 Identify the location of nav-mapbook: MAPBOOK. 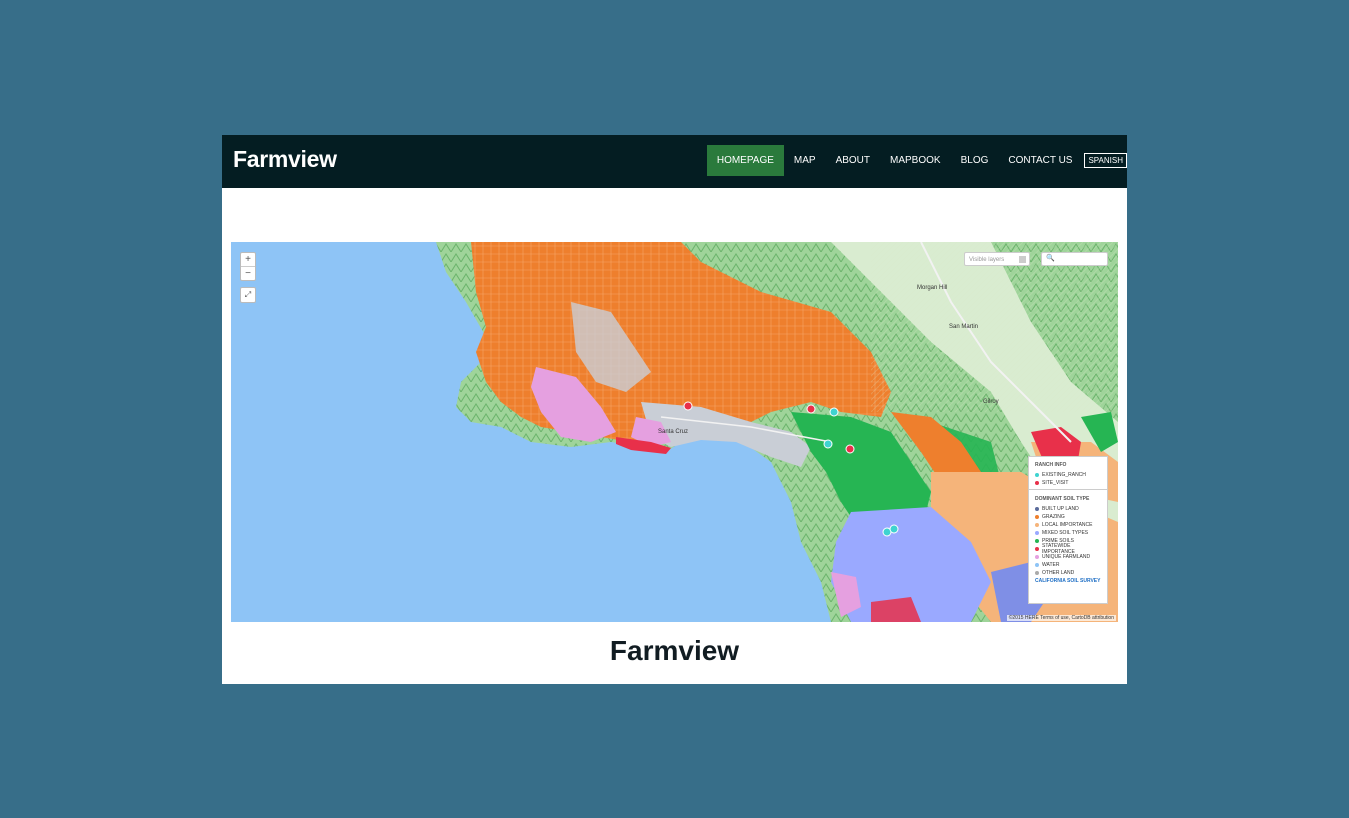
(915, 160).